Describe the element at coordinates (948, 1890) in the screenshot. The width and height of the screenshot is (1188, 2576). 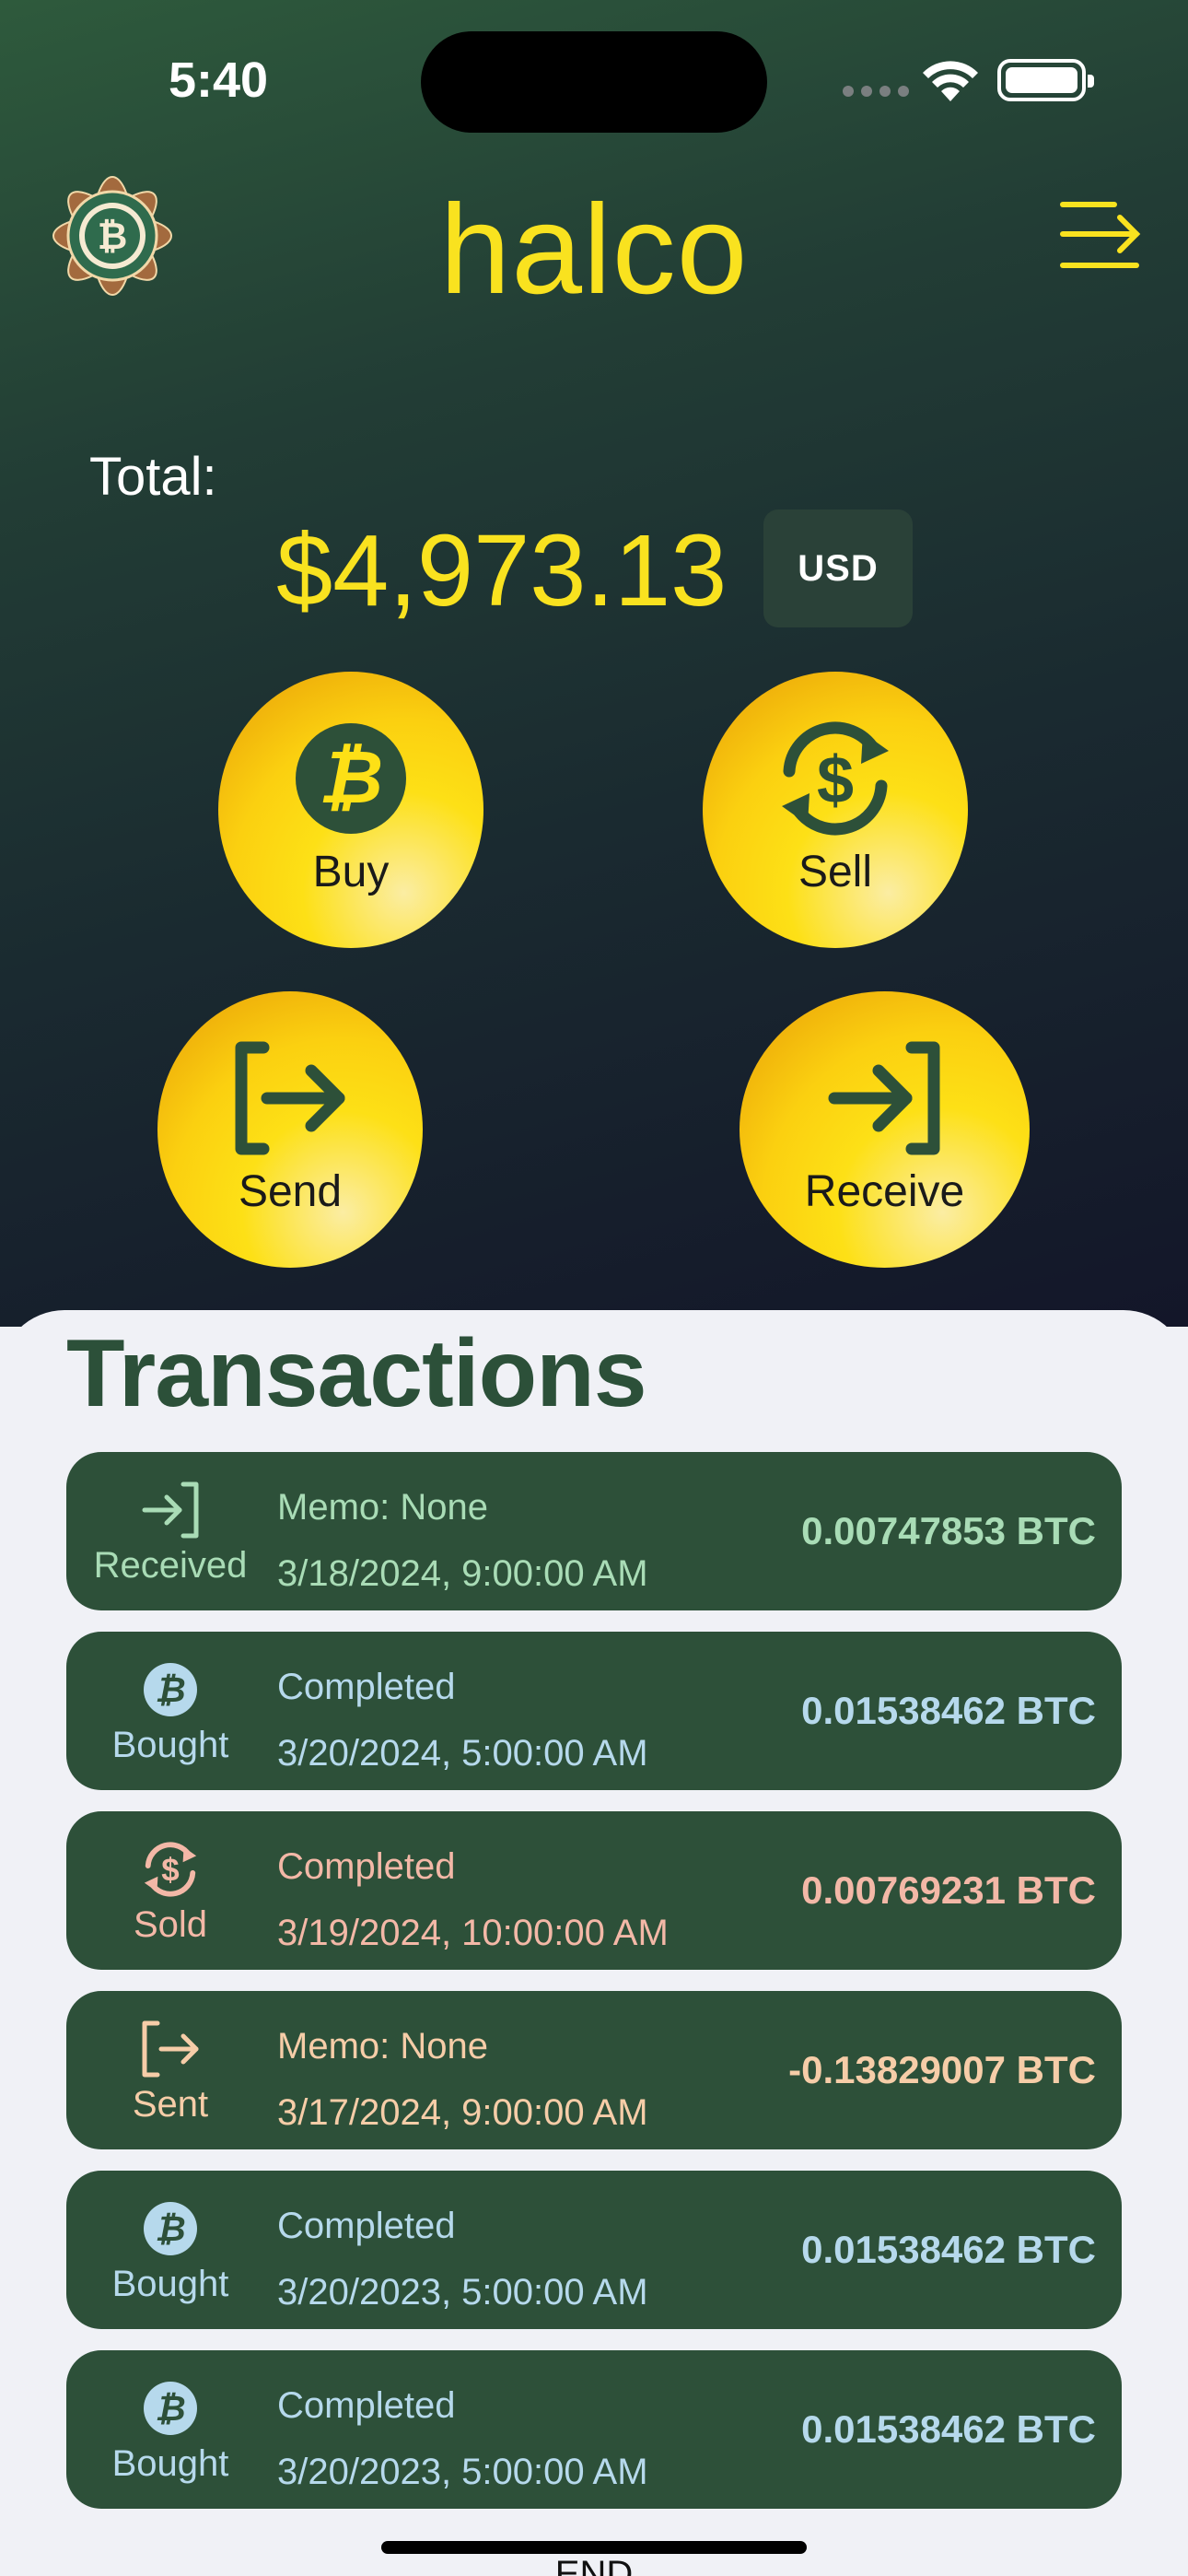
I see `transaction-amount: 0.00769231 BTC` at that location.